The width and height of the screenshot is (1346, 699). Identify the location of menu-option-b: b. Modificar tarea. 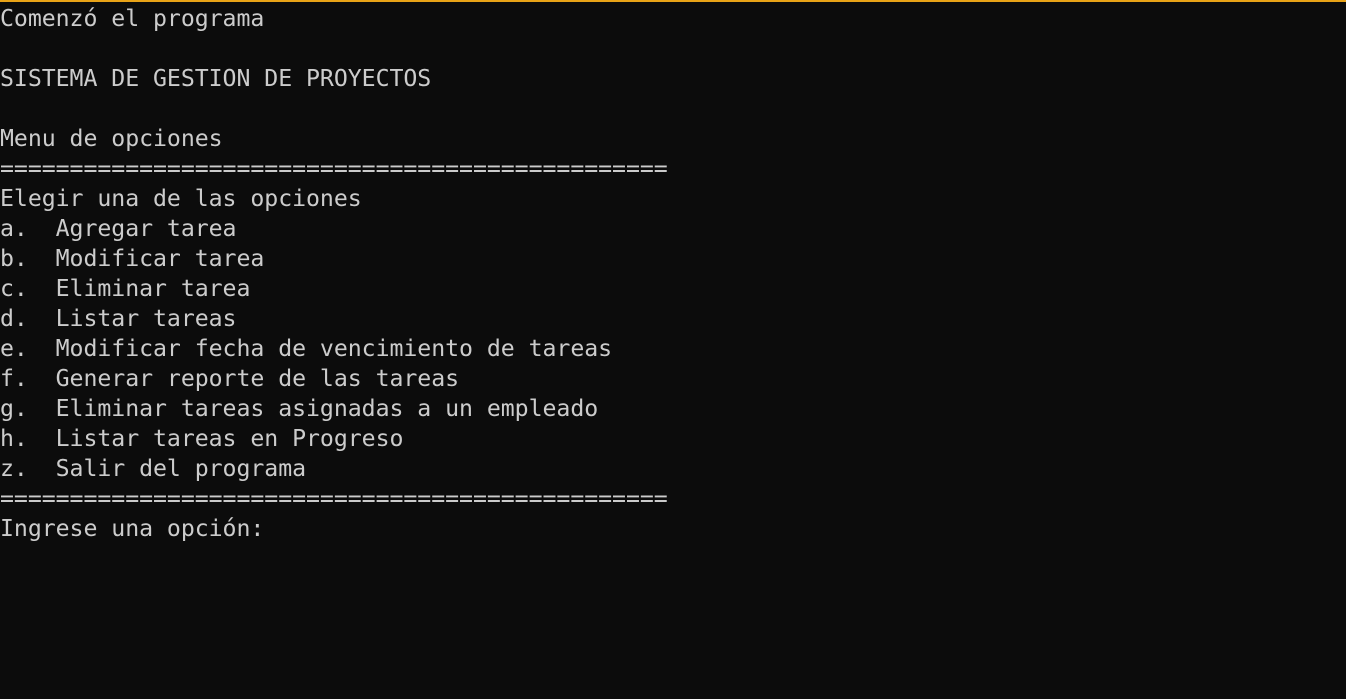
(132, 258).